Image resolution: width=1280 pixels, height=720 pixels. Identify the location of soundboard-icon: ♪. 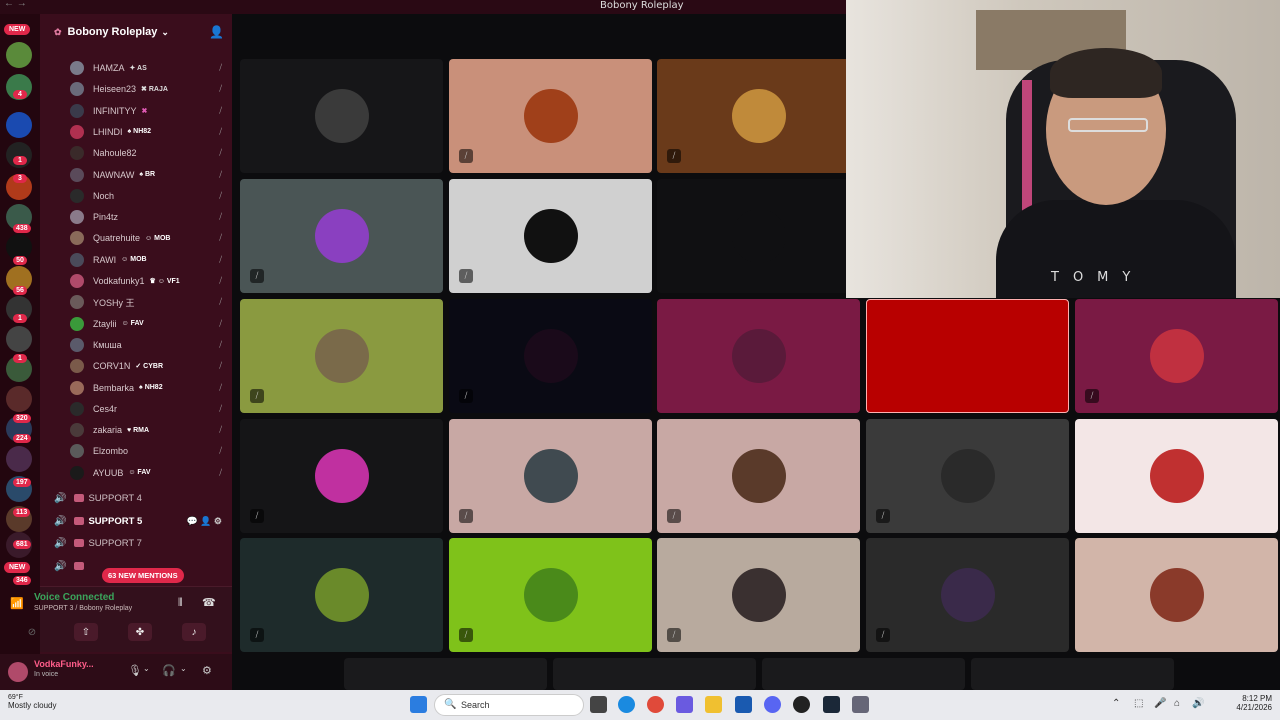
(194, 632).